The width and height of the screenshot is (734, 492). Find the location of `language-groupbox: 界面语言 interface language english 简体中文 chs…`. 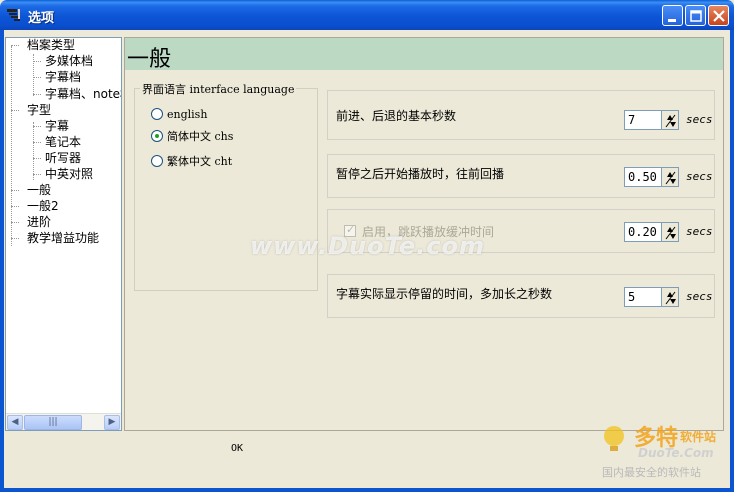

language-groupbox: 界面语言 interface language english 简体中文 chs… is located at coordinates (226, 186).